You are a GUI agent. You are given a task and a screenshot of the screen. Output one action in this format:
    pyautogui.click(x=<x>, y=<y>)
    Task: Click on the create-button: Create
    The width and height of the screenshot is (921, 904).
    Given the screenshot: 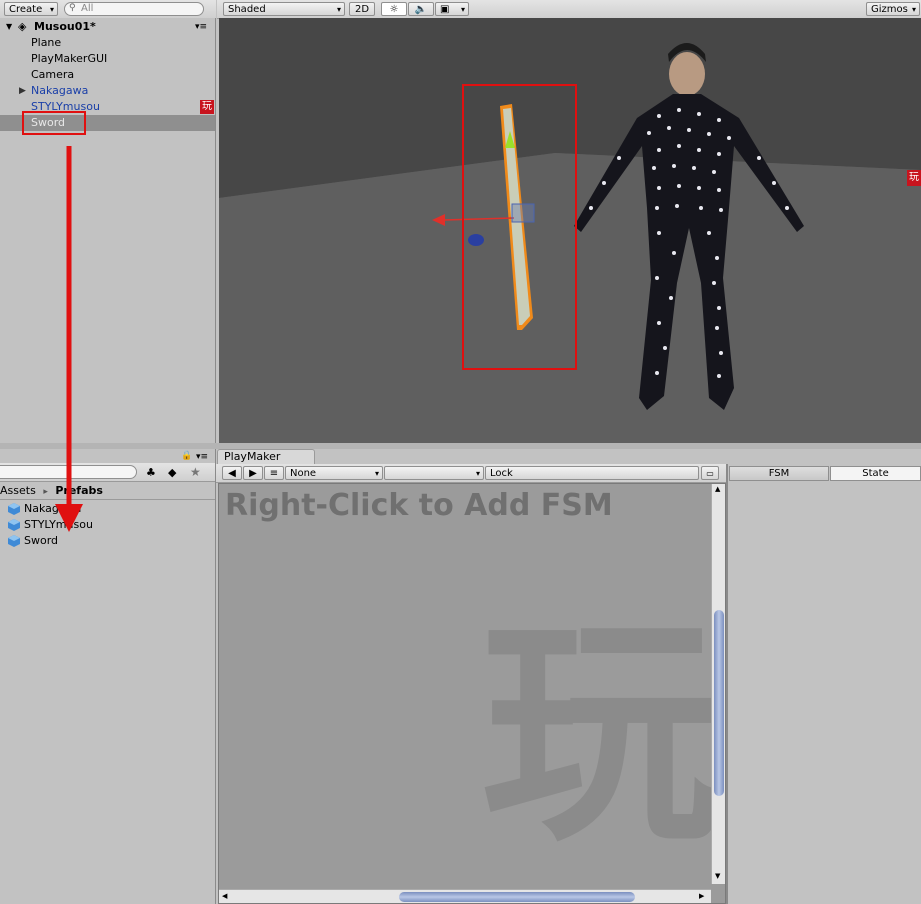 What is the action you would take?
    pyautogui.click(x=31, y=9)
    